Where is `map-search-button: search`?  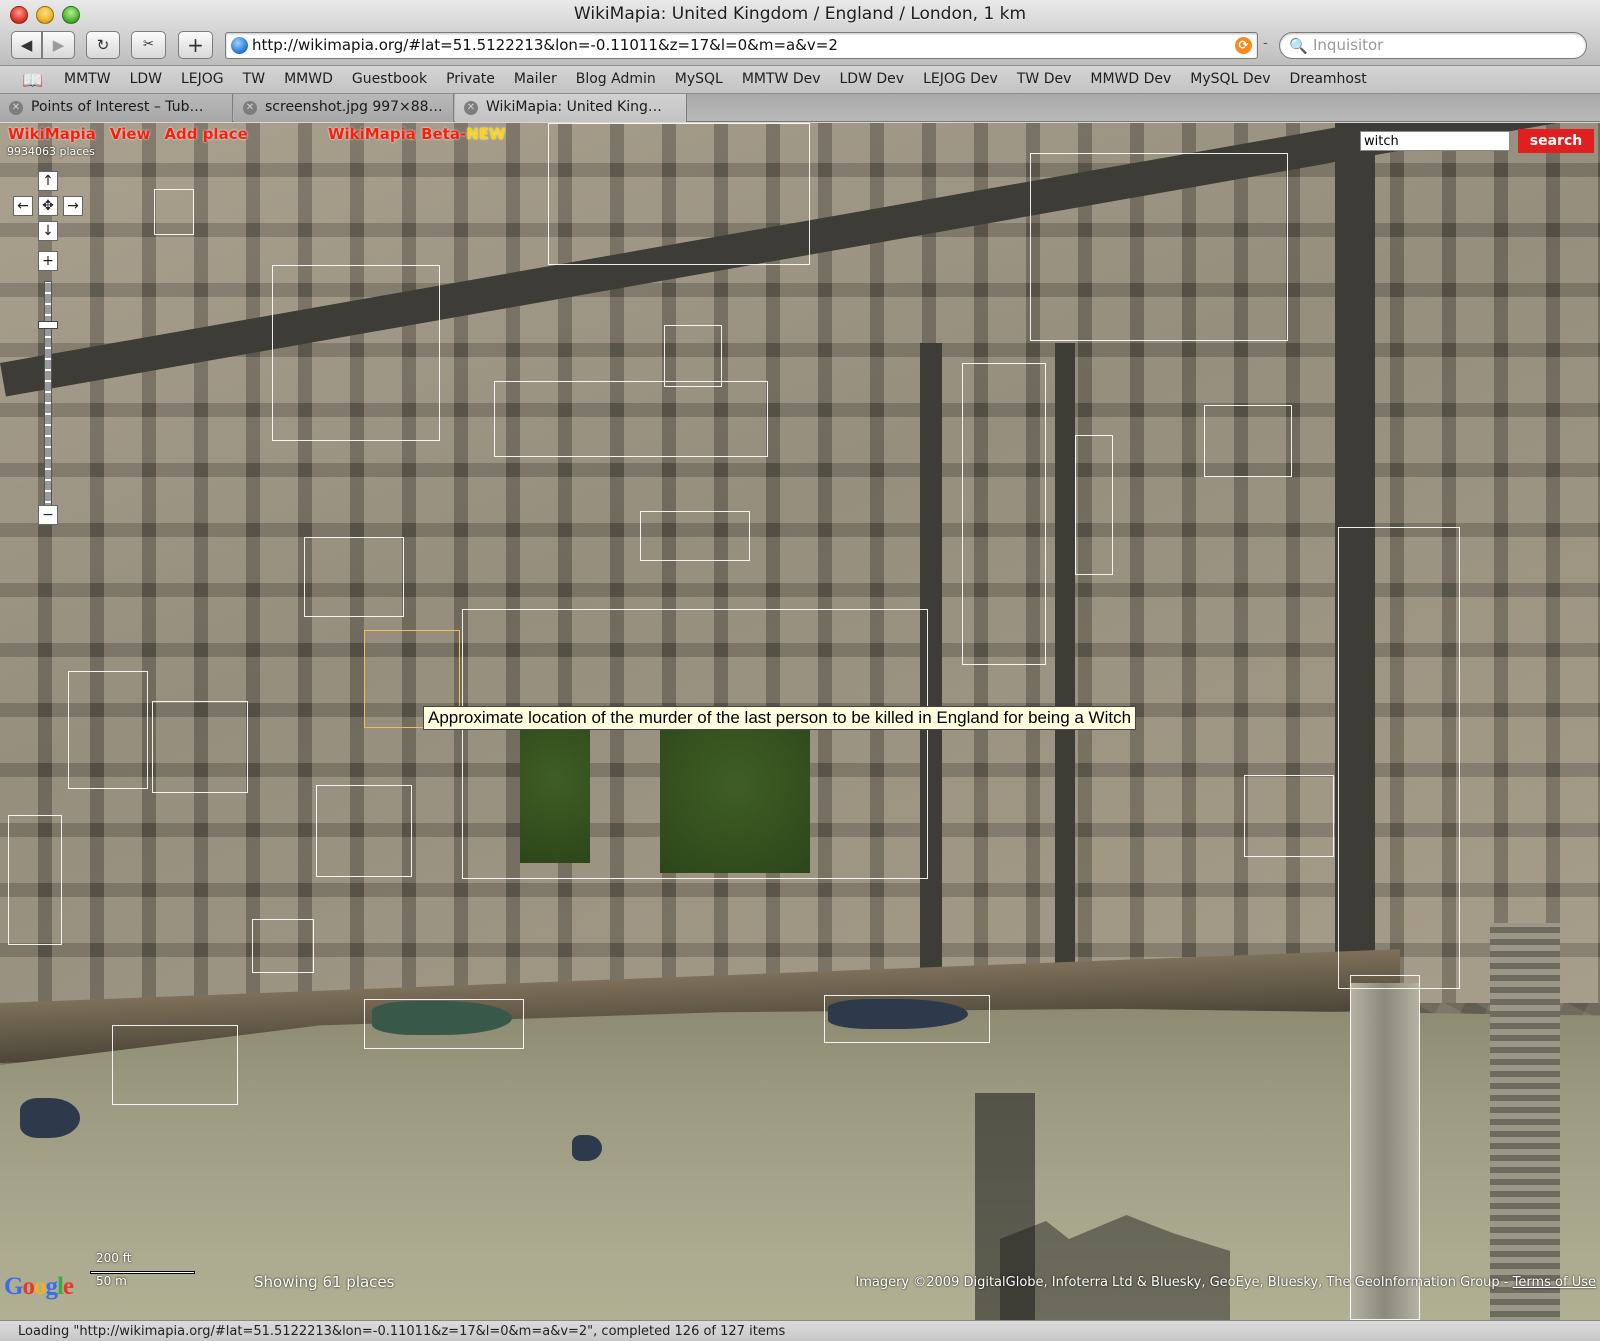
map-search-button: search is located at coordinates (1556, 141).